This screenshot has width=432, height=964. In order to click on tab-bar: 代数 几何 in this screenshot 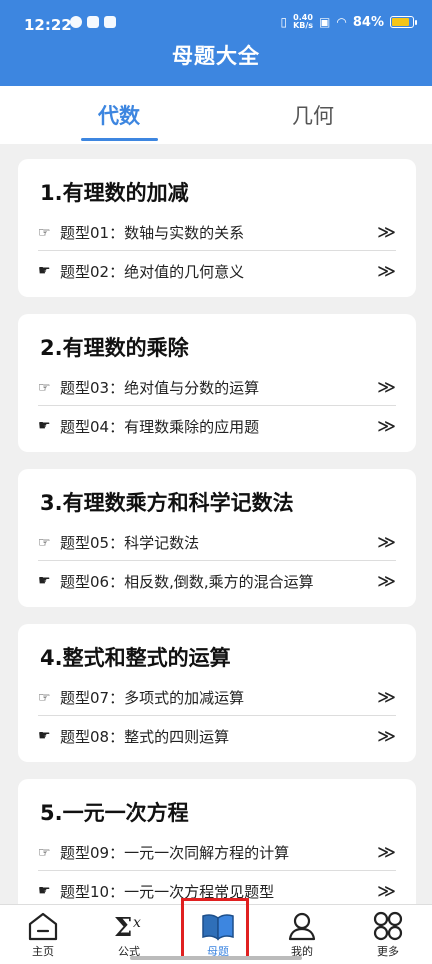, I will do `click(216, 115)`.